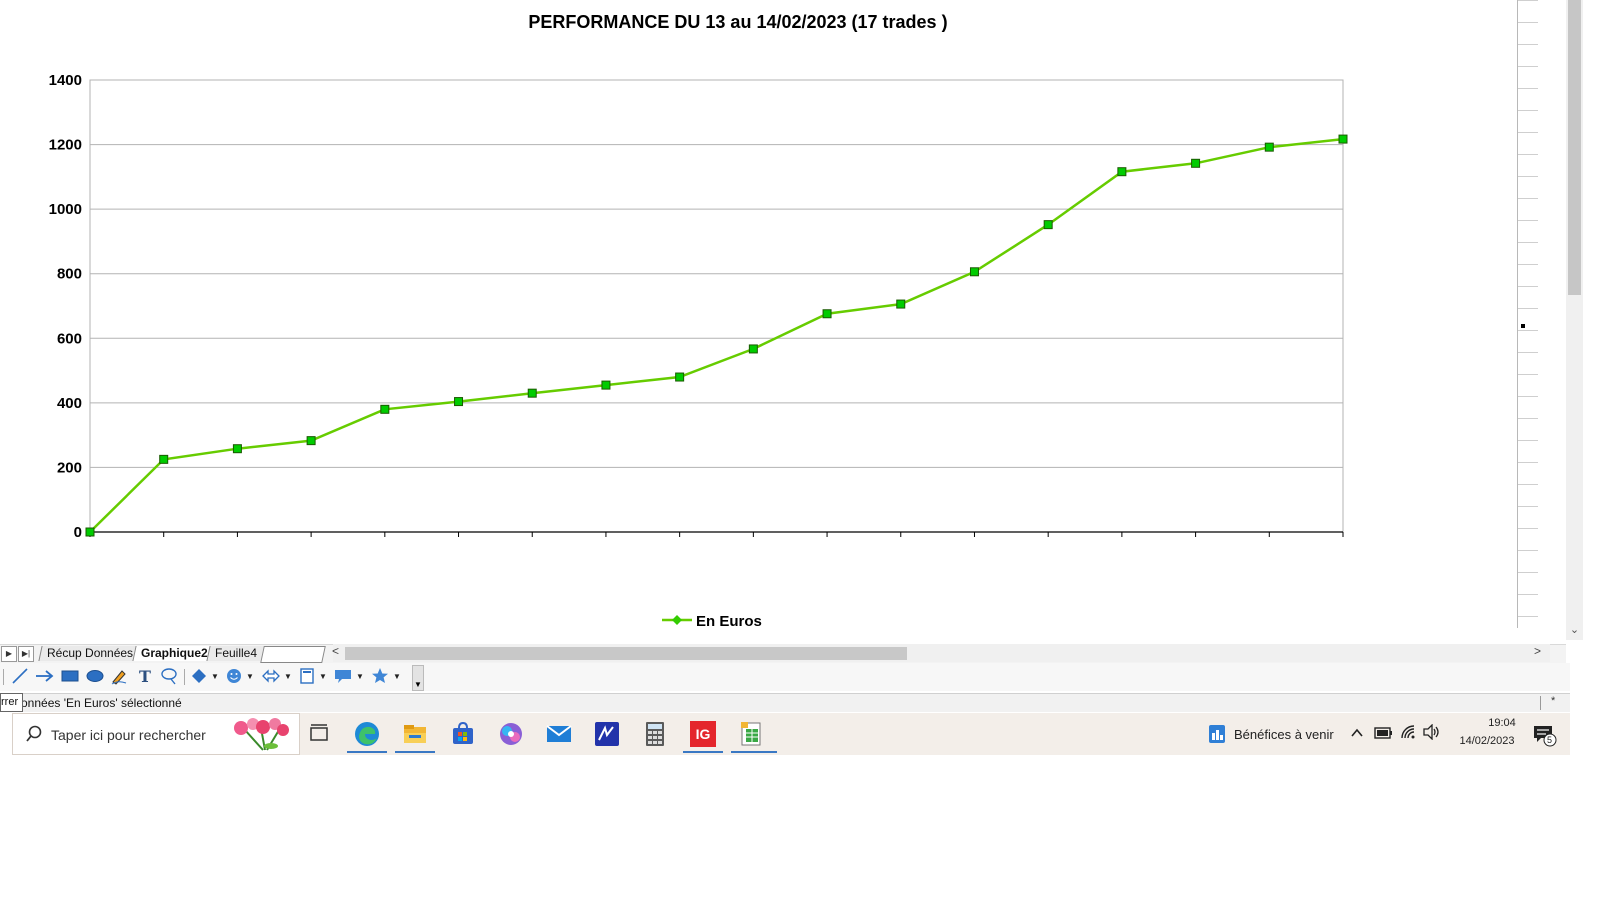 This screenshot has height=900, width=1600. What do you see at coordinates (169, 676) in the screenshot?
I see `callout-icon` at bounding box center [169, 676].